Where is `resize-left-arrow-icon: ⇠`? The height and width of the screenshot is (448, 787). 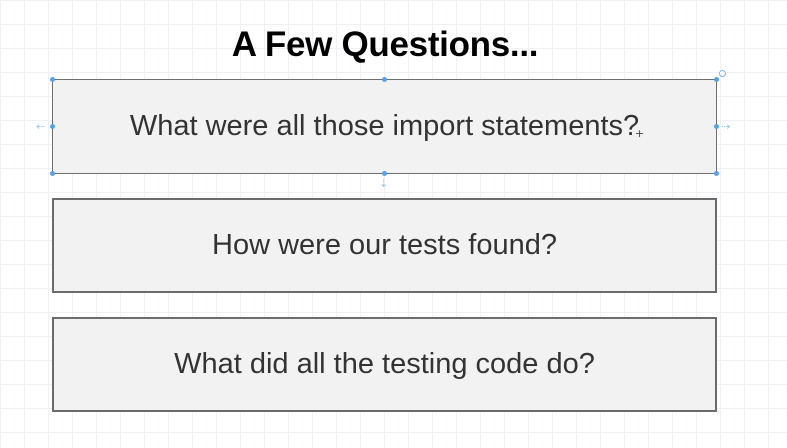 resize-left-arrow-icon: ⇠ is located at coordinates (40, 126).